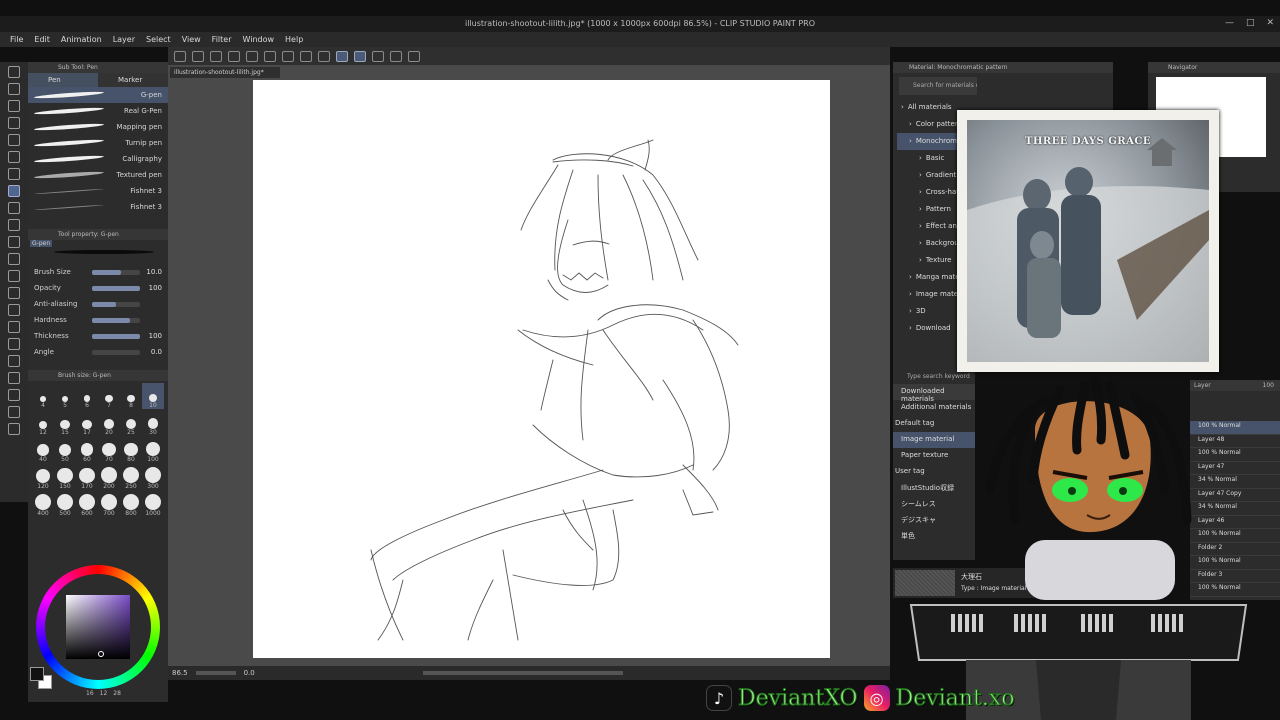 The image size is (1280, 720). Describe the element at coordinates (153, 477) in the screenshot. I see `brush-size-option: 300` at that location.